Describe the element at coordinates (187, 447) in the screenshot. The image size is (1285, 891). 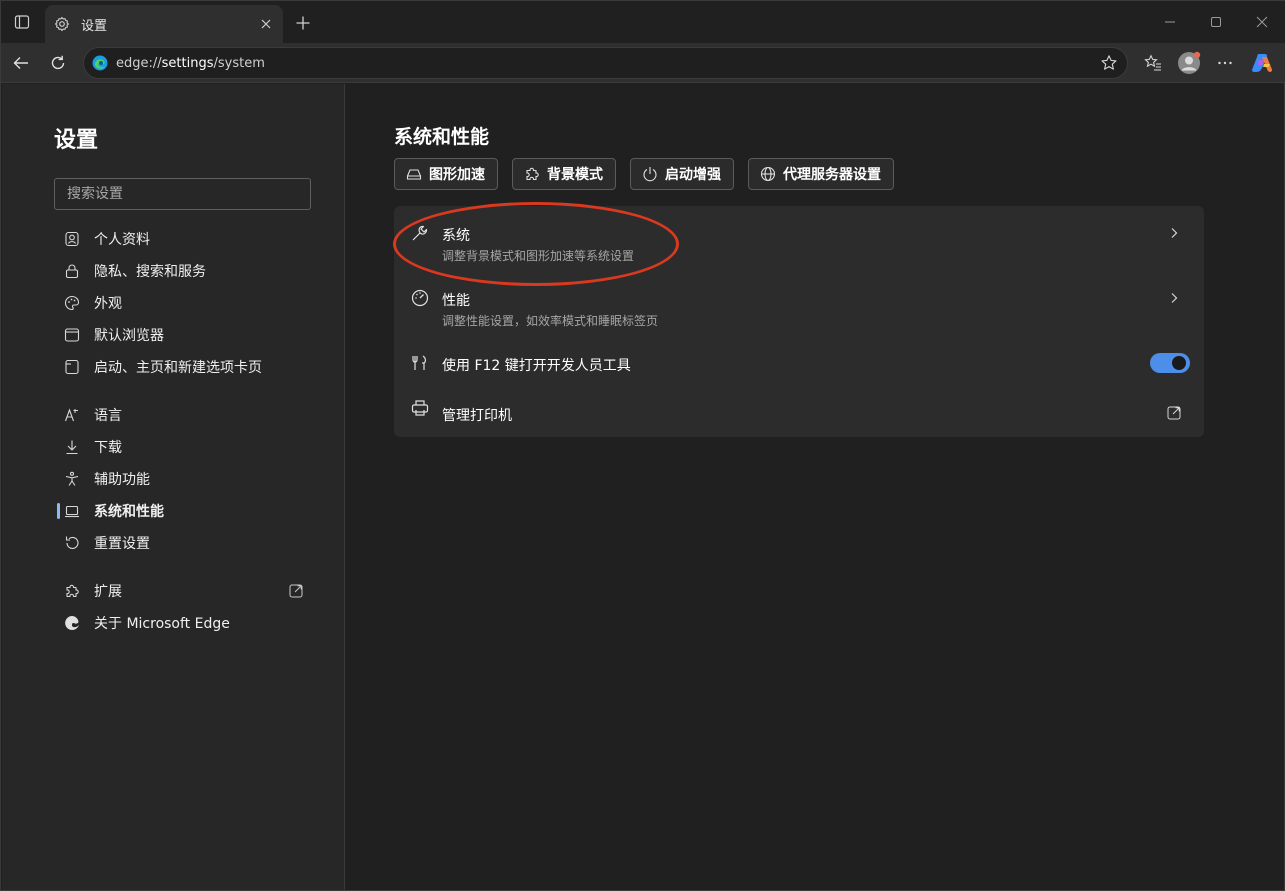
I see `sidebar-item-downloads: 下载` at that location.